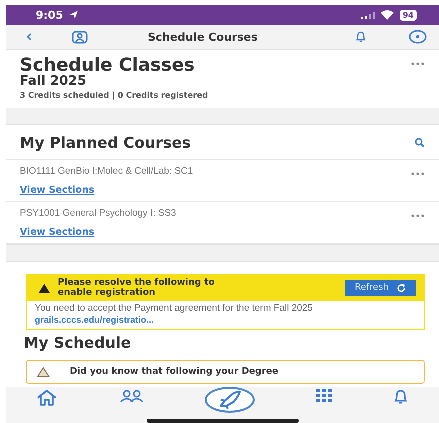 The height and width of the screenshot is (423, 439). I want to click on clock: 9:05, so click(50, 15).